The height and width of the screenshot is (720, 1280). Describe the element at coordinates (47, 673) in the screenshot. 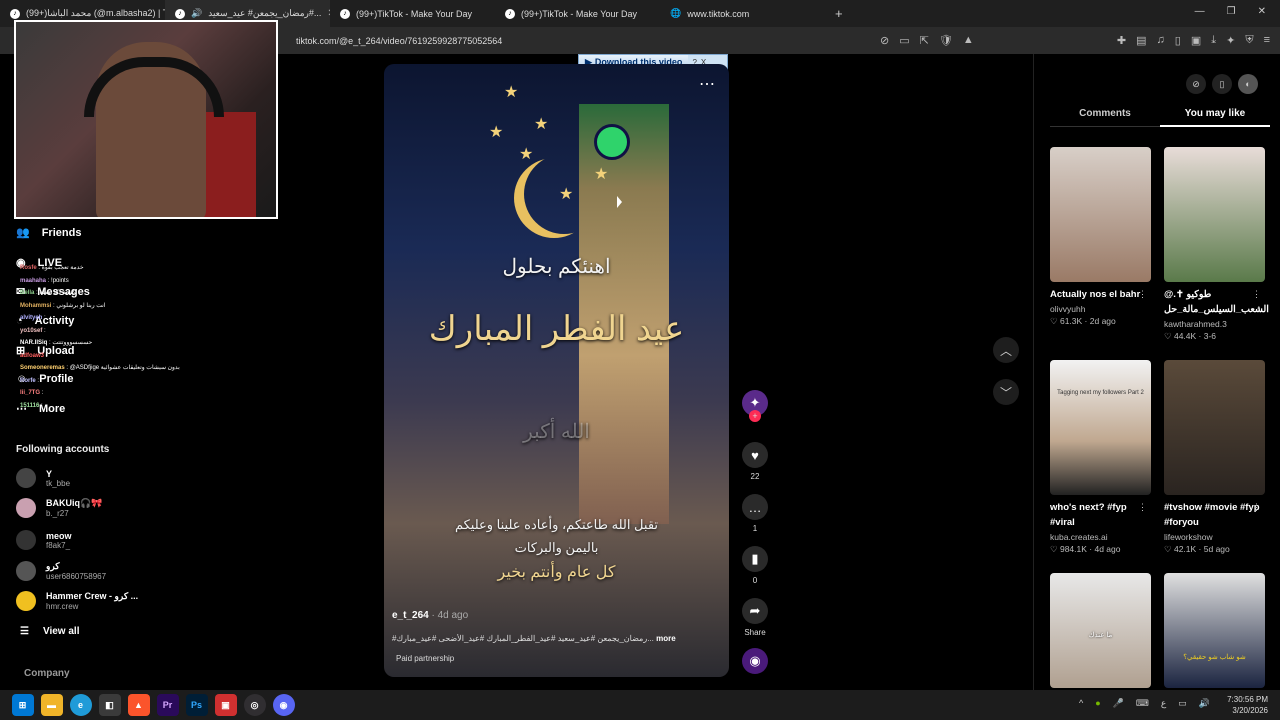

I see `company-link: Company` at that location.